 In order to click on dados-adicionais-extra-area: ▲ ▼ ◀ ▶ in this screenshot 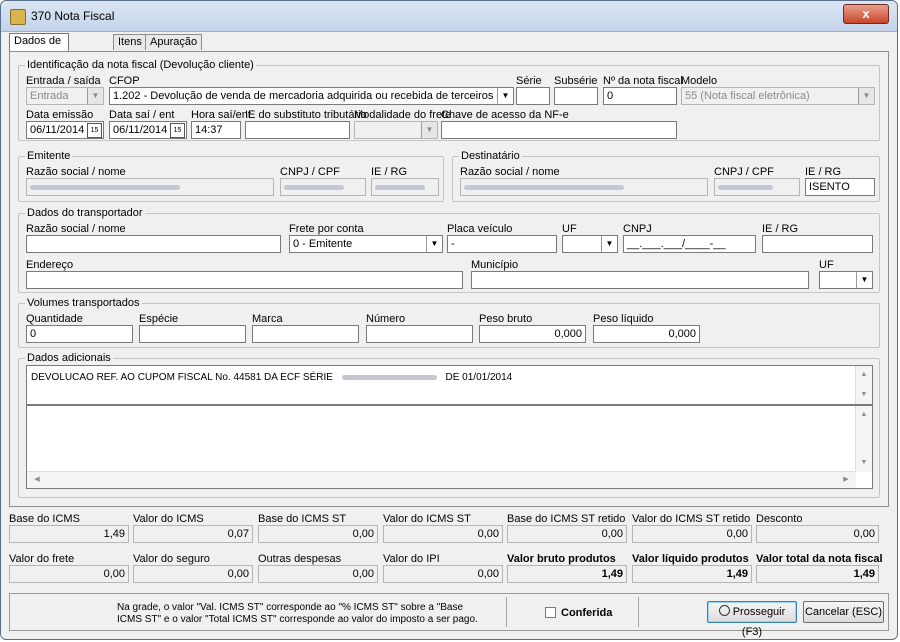, I will do `click(449, 447)`.